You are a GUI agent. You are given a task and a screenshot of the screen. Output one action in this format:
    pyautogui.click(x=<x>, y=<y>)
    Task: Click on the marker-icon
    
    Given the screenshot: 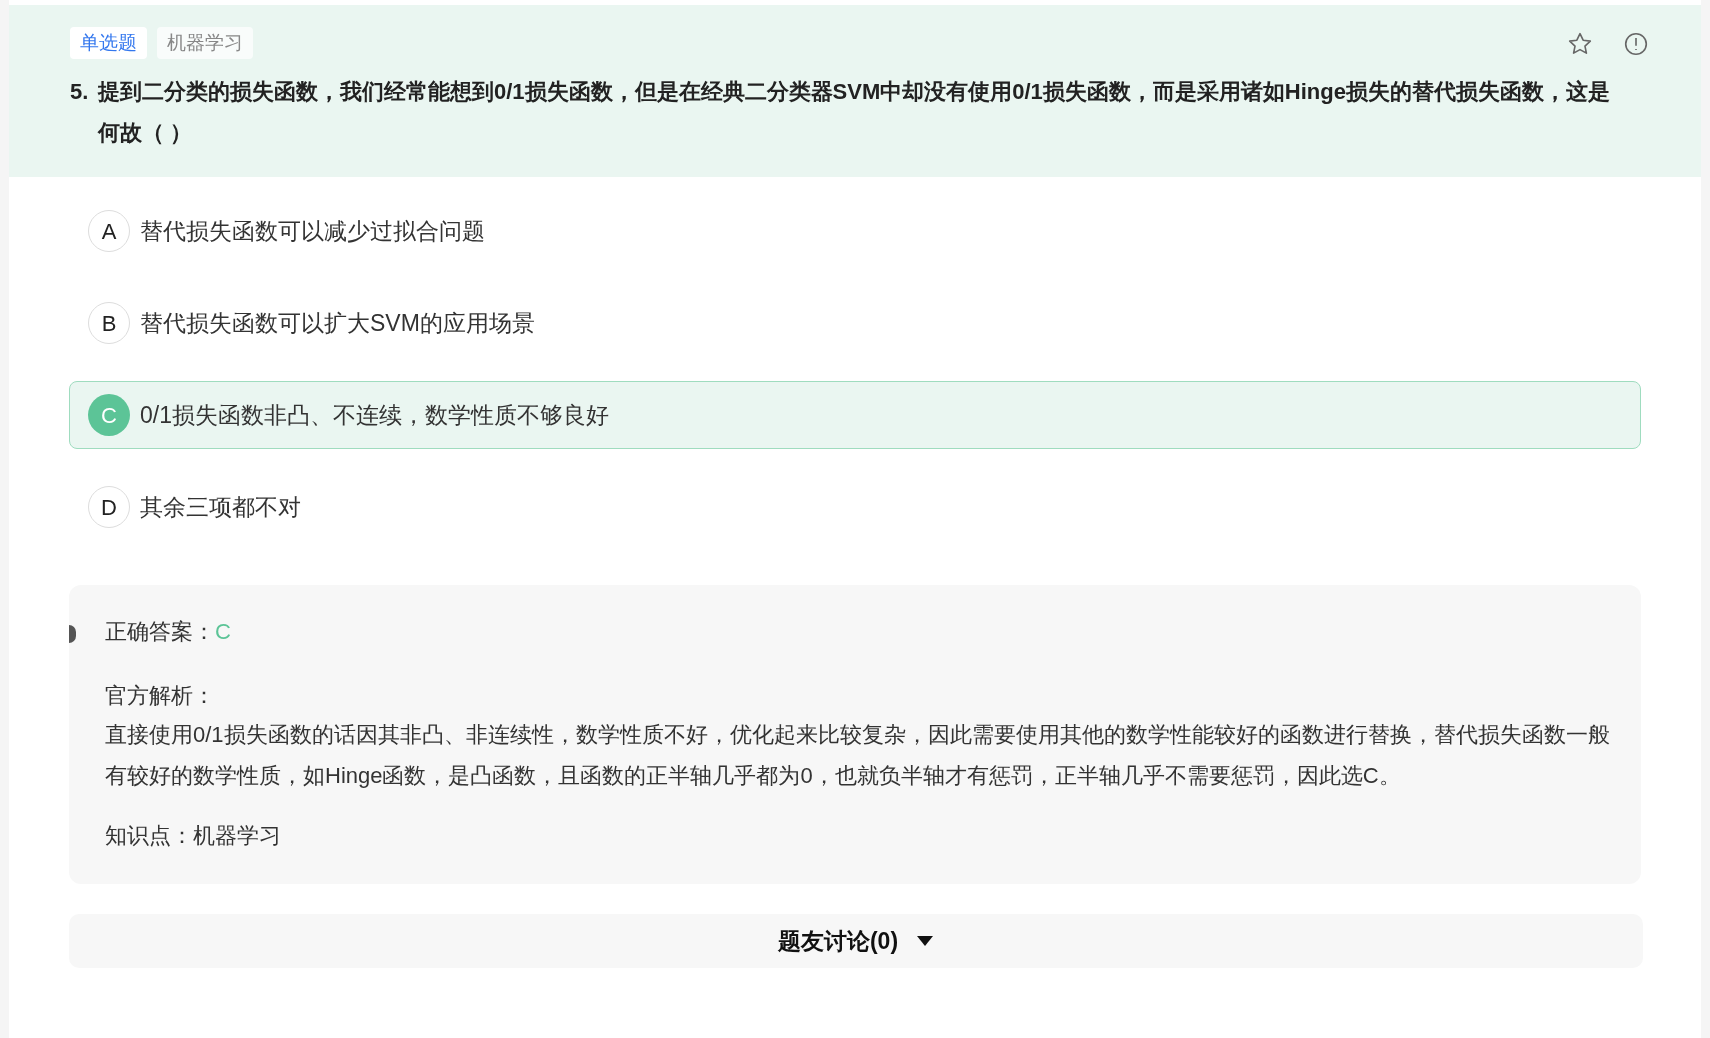 What is the action you would take?
    pyautogui.click(x=72, y=634)
    